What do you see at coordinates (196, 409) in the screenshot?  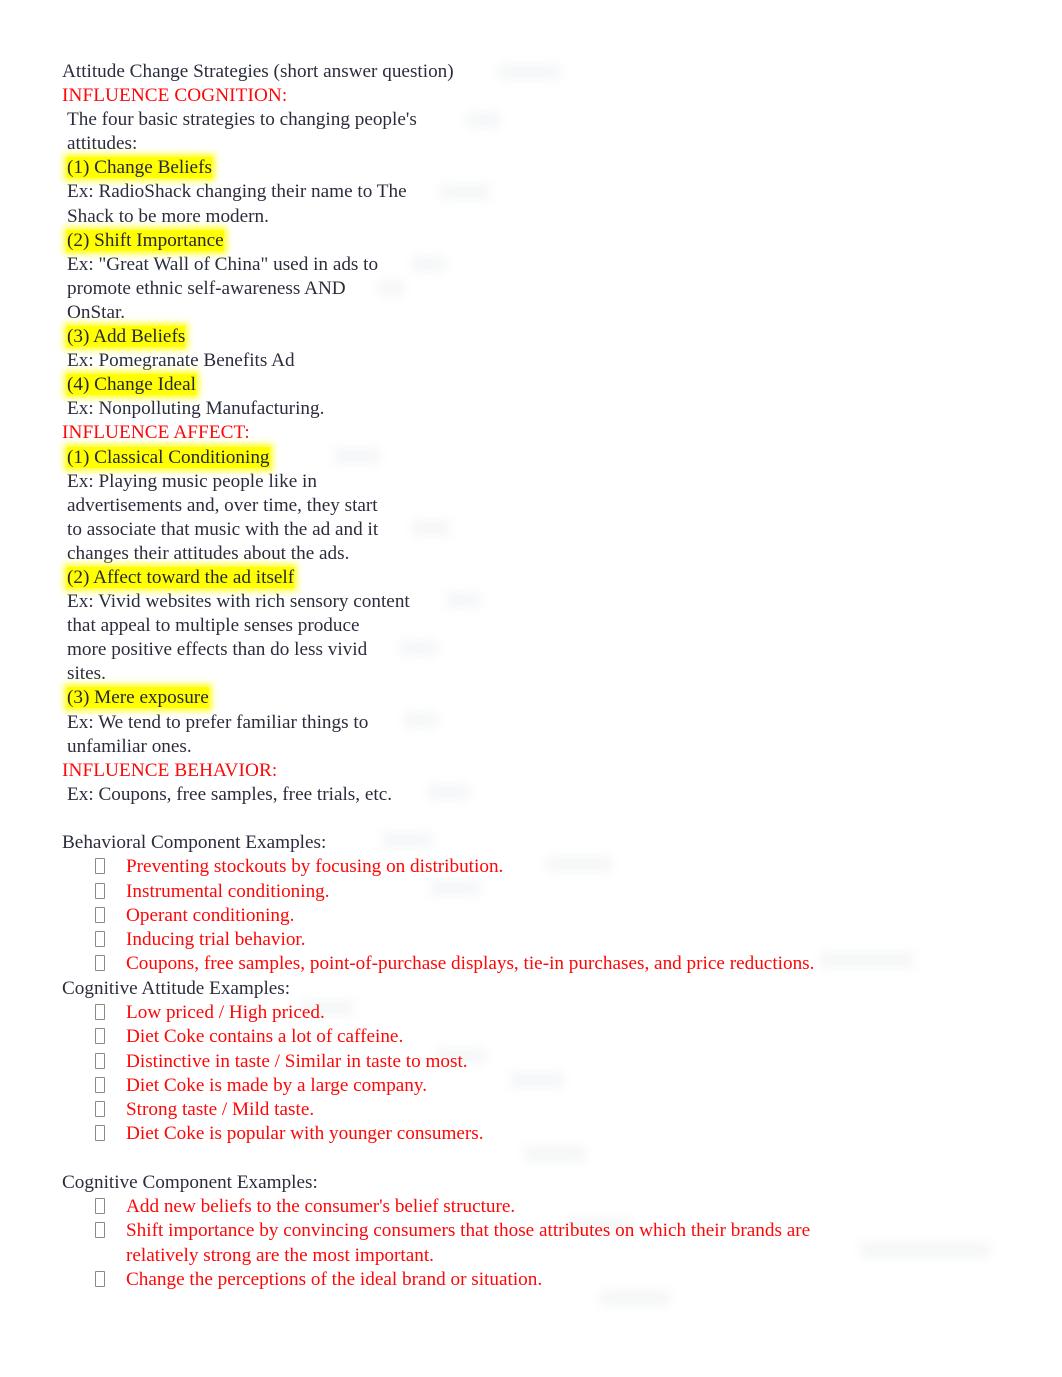 I see `note-line-strategy-4-ex-1: Ex: Nonpolluting Manufacturing.` at bounding box center [196, 409].